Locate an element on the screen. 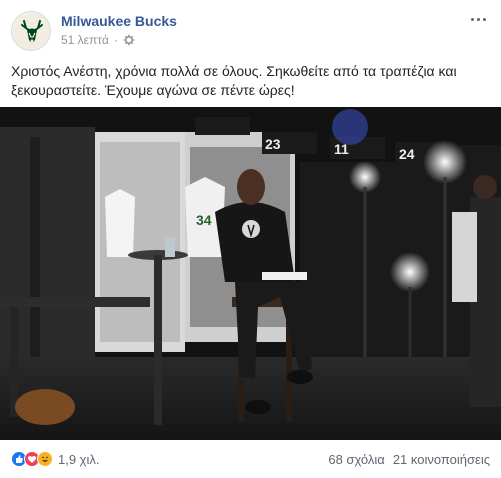  haha-icon is located at coordinates (45, 459).